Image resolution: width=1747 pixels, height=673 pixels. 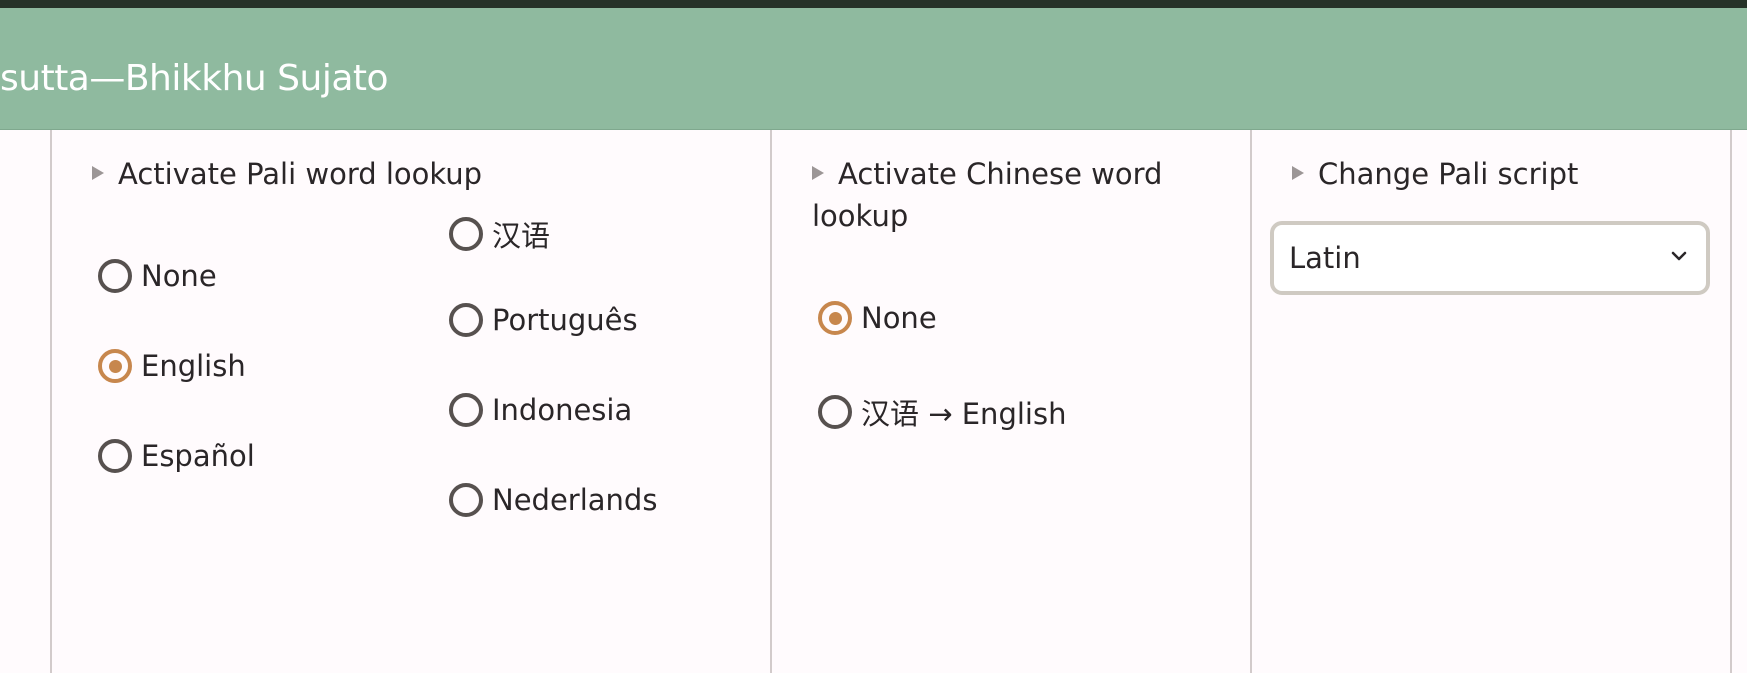 What do you see at coordinates (521, 236) in the screenshot?
I see `radio-label: 汉语` at bounding box center [521, 236].